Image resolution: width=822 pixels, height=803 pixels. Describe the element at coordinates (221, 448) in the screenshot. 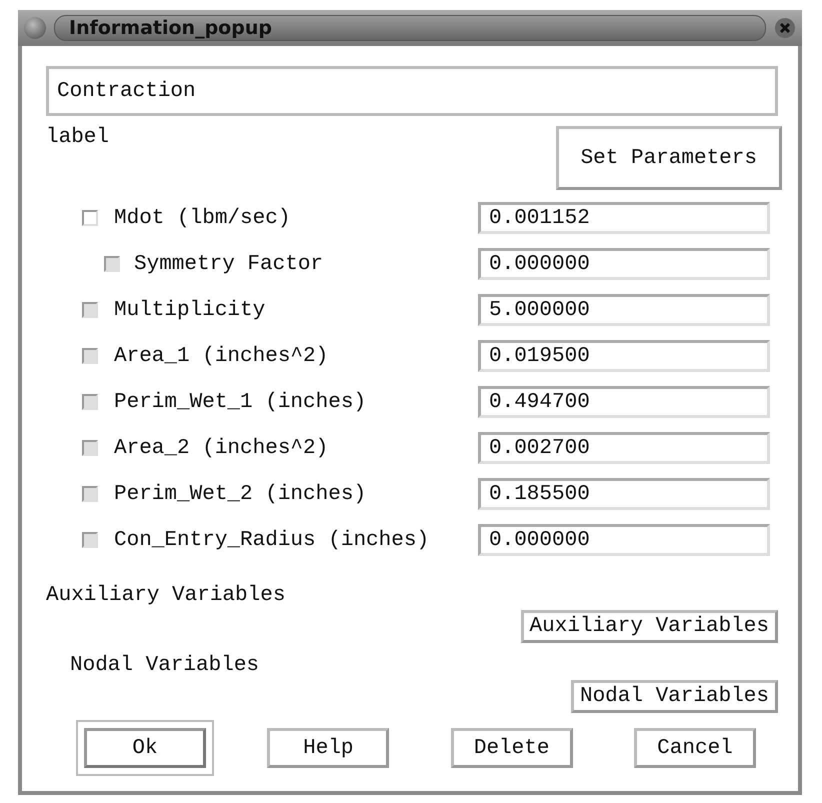

I see `parameter-label: Area_2 (inches^2)` at that location.